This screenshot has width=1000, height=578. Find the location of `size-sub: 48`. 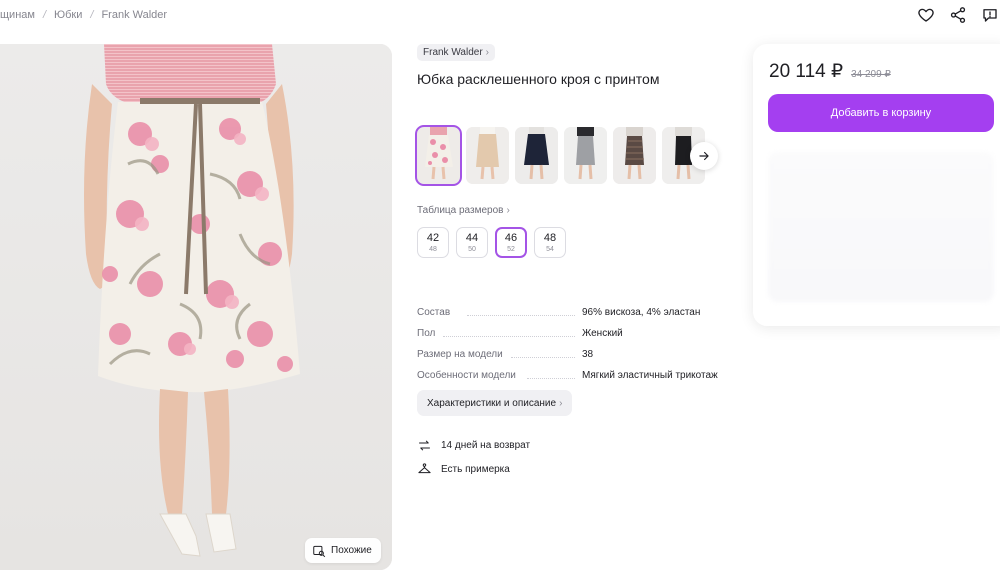

size-sub: 48 is located at coordinates (433, 249).